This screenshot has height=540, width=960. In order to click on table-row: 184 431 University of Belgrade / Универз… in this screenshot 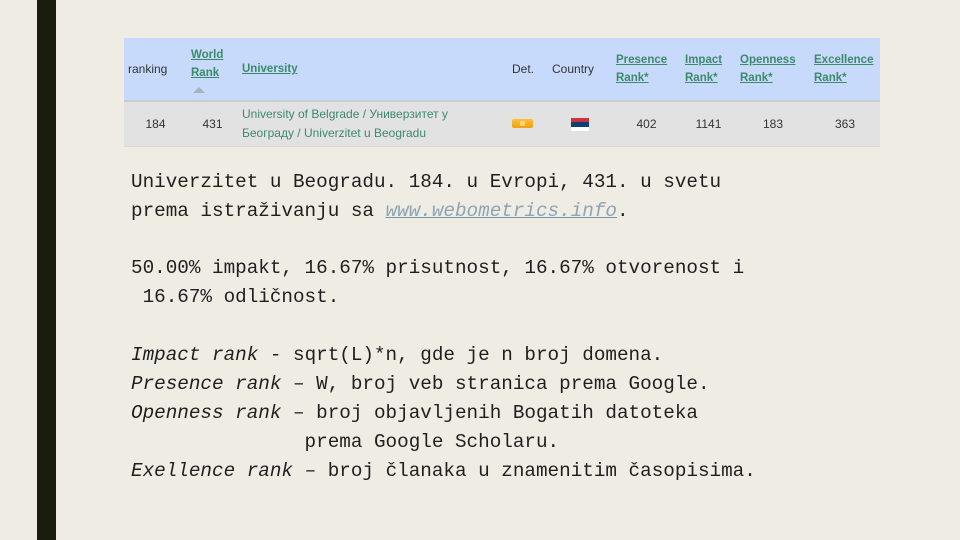, I will do `click(502, 123)`.